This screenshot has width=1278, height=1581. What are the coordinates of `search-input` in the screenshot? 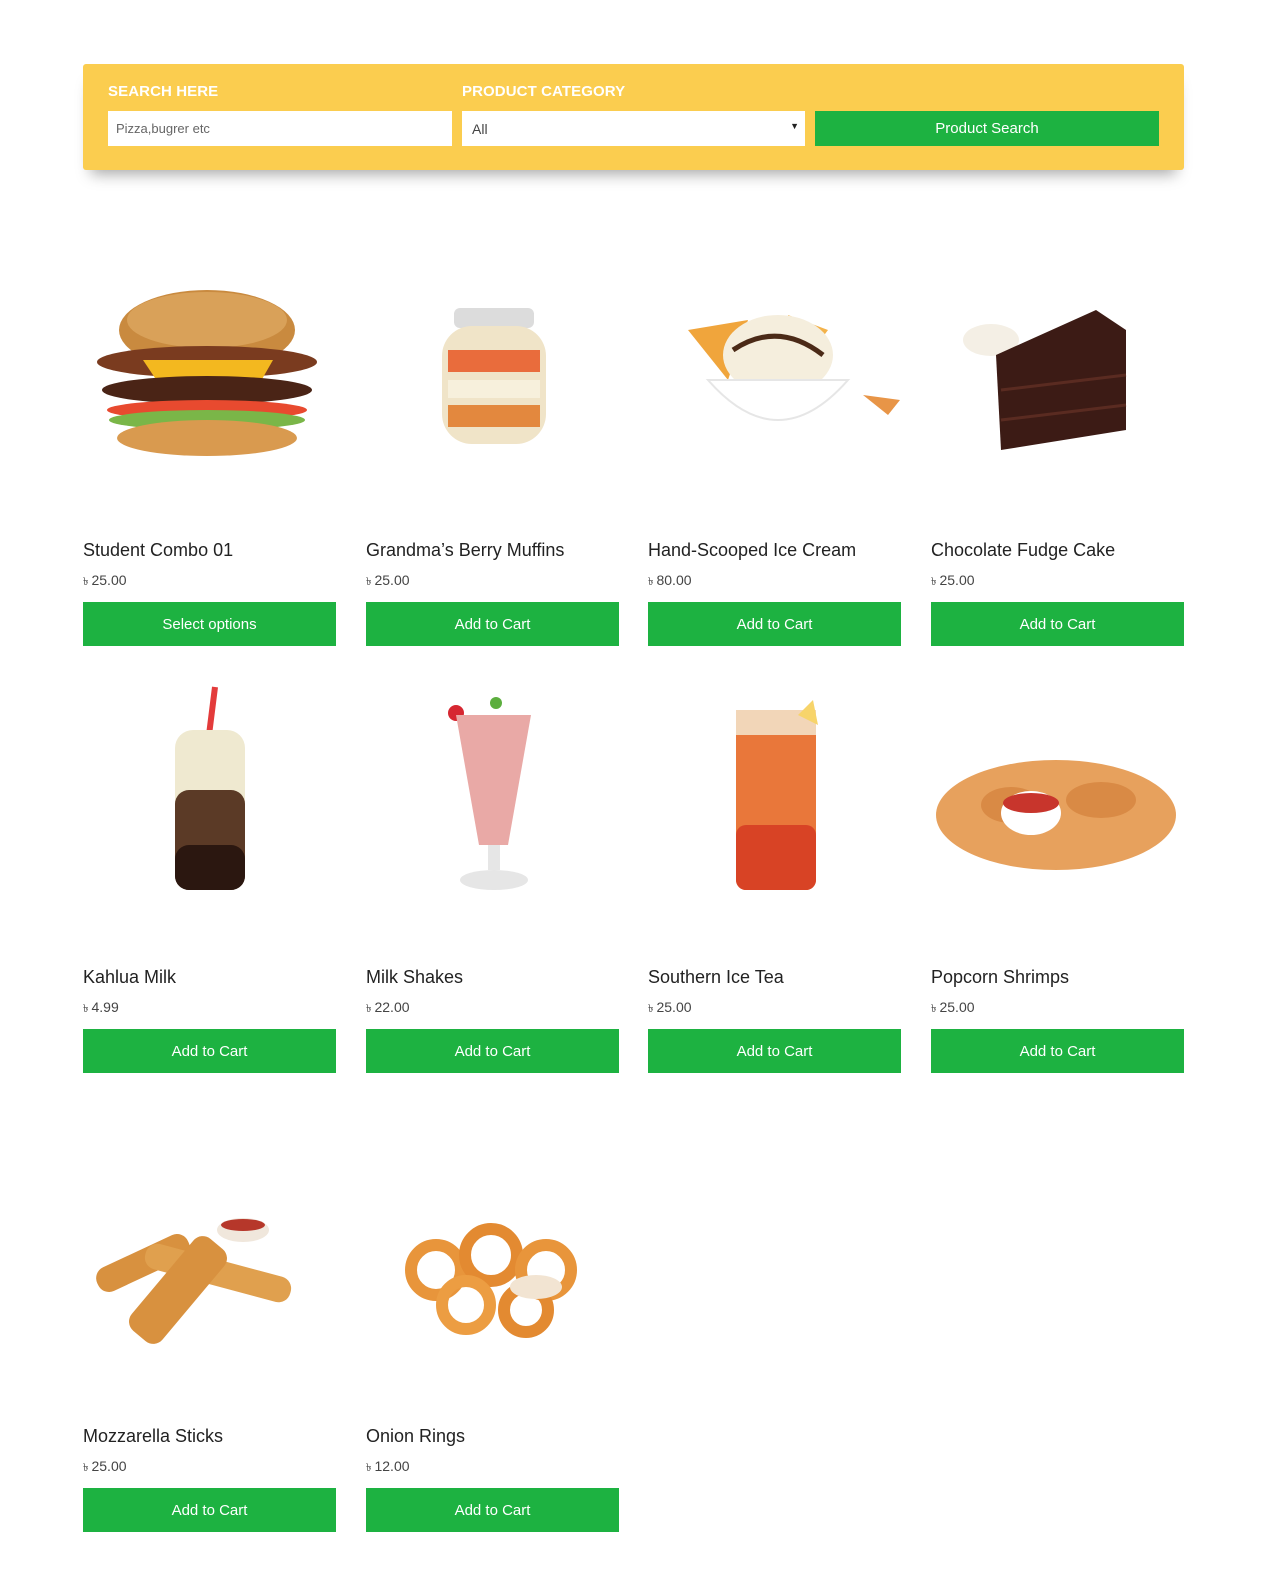 It's located at (280, 128).